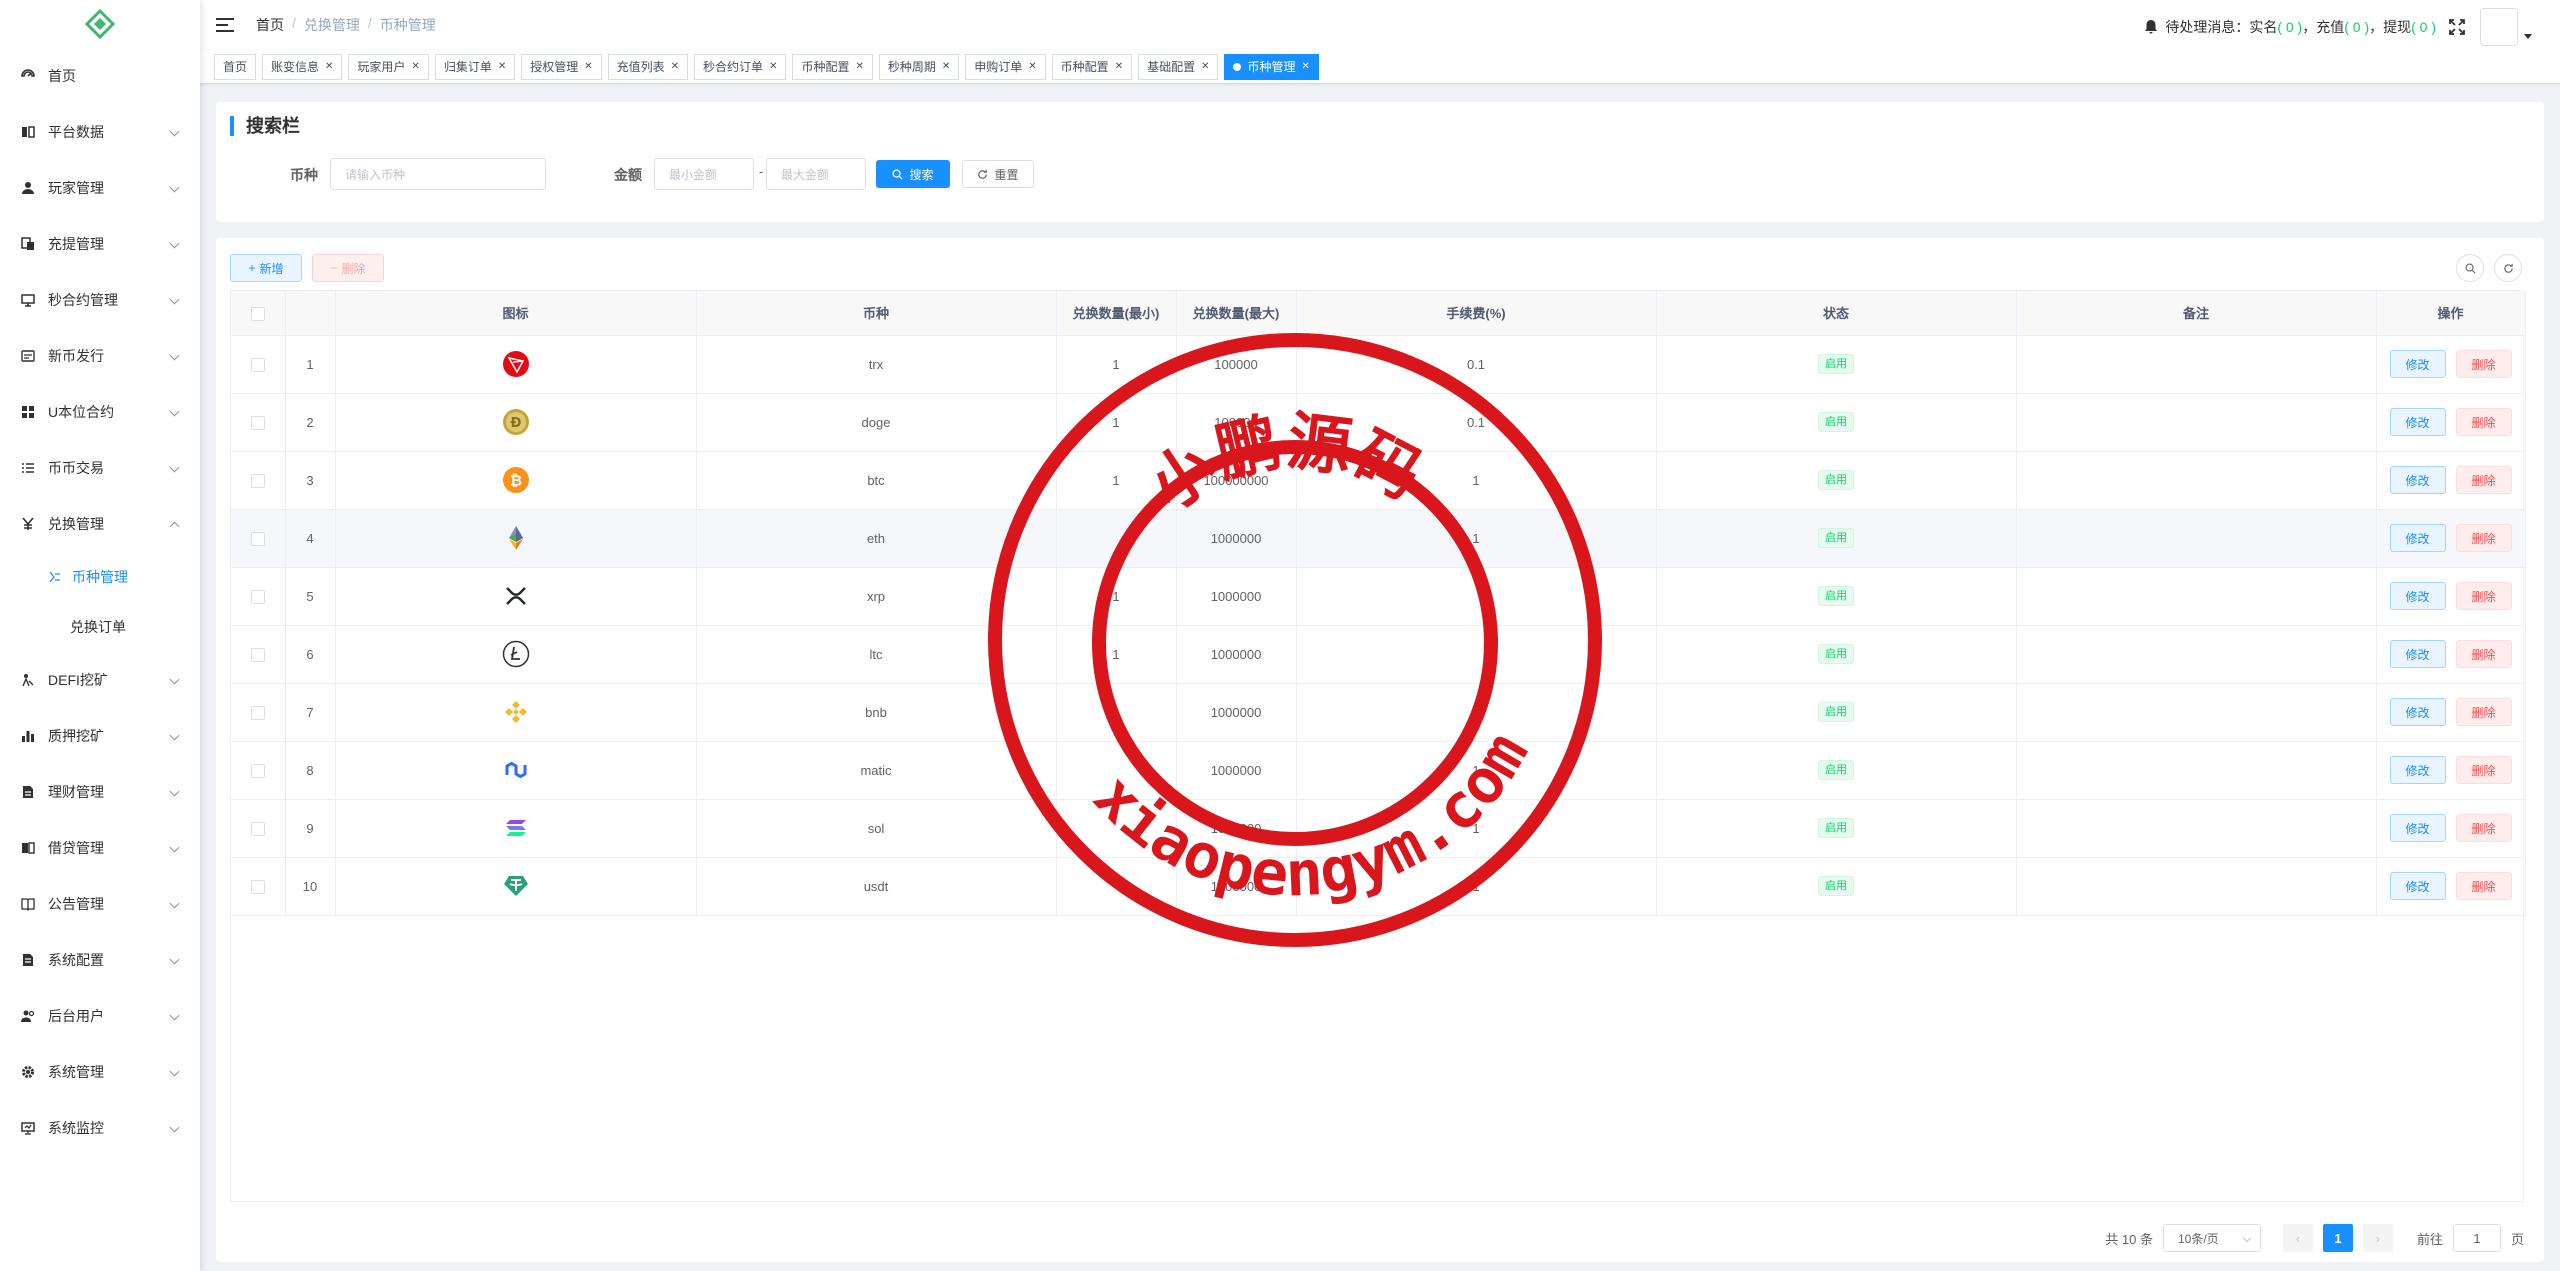 The height and width of the screenshot is (1271, 2560). I want to click on table-row: 3 ₿ btc 1 100000000 1 启用 修改 删除, so click(1378, 480).